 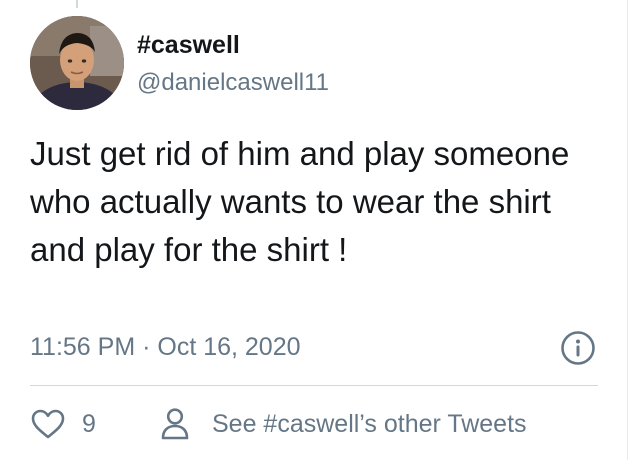 I want to click on tweet-timestamp: 11:56 PM · Oct 16, 2020, so click(x=165, y=347).